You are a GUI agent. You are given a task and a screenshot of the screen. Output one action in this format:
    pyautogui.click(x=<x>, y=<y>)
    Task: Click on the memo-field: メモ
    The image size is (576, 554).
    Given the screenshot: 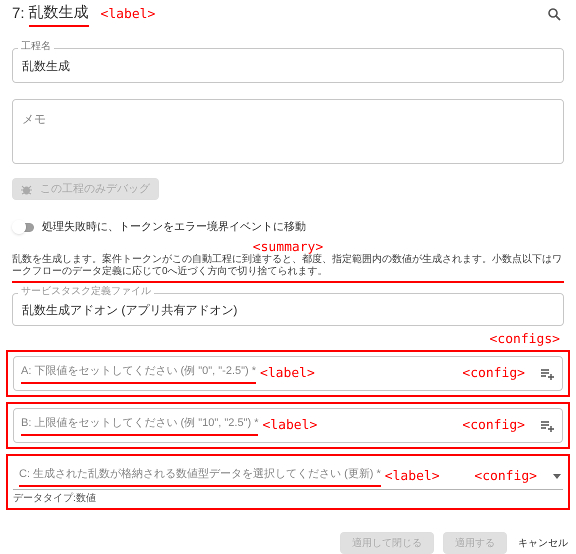 What is the action you would take?
    pyautogui.click(x=288, y=131)
    